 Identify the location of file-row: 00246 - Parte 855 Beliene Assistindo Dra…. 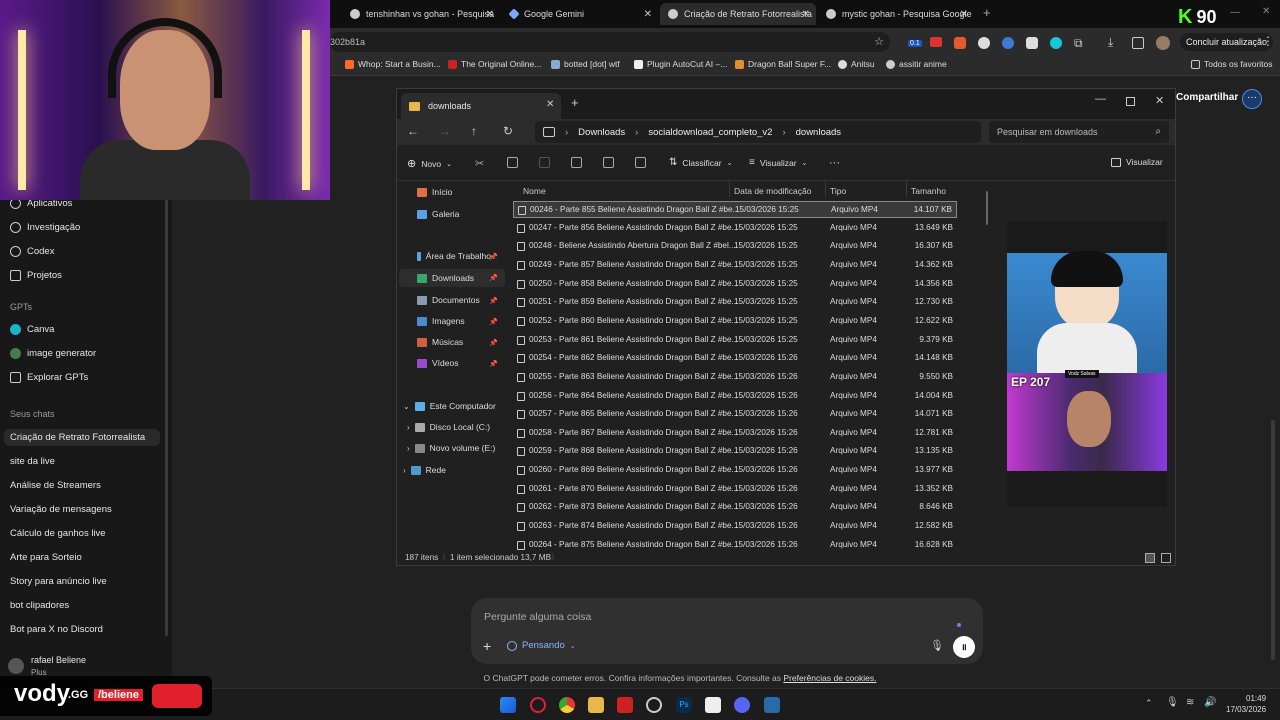
(735, 209).